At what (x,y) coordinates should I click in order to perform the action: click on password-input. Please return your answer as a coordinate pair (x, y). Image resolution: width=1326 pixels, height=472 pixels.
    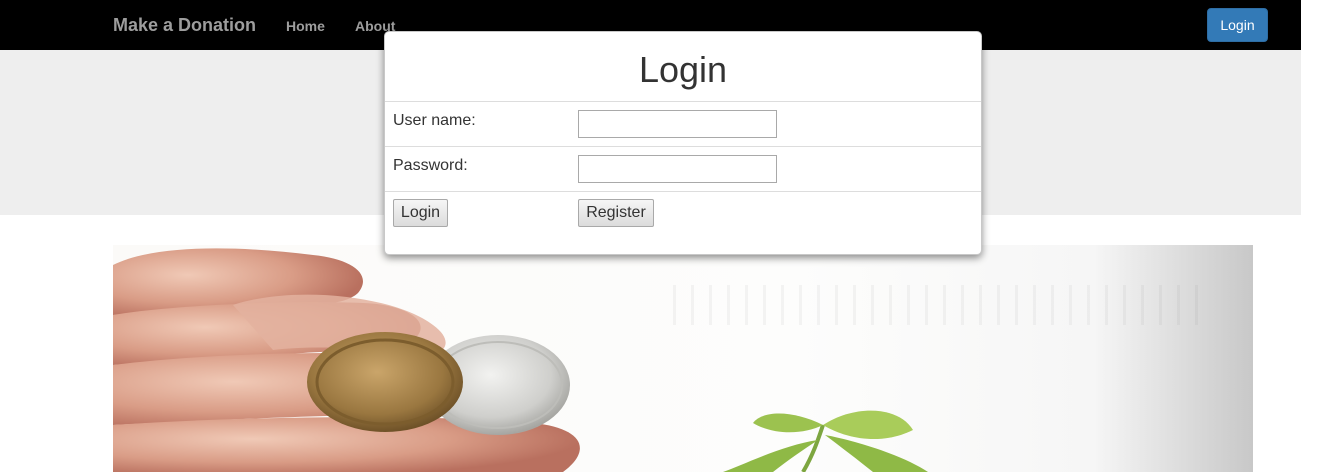
    Looking at the image, I should click on (677, 169).